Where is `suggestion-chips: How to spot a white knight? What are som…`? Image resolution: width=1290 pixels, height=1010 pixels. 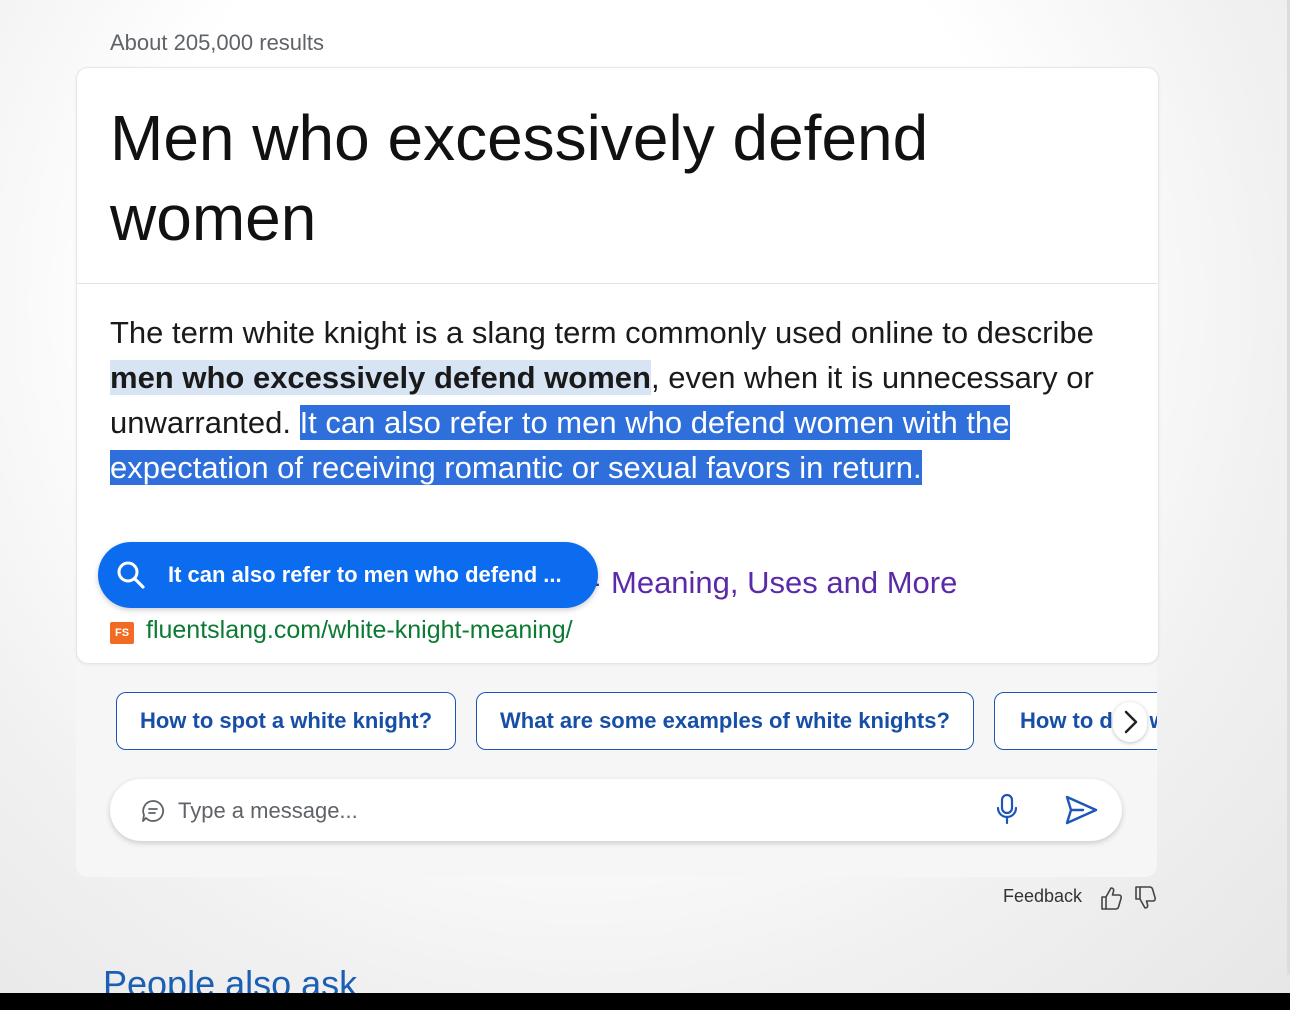
suggestion-chips: How to spot a white knight? What are som… is located at coordinates (636, 722).